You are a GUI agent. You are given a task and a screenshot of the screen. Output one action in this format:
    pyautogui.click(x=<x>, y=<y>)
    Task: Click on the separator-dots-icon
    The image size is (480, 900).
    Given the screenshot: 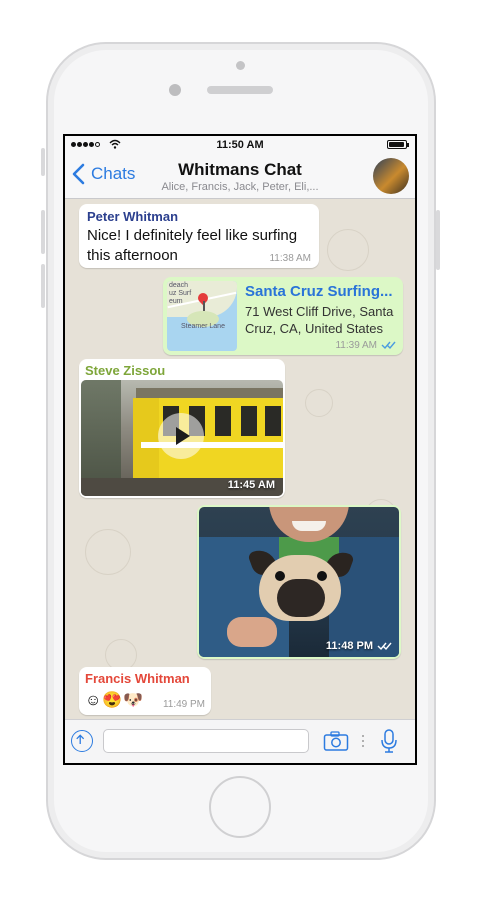 What is the action you would take?
    pyautogui.click(x=363, y=741)
    